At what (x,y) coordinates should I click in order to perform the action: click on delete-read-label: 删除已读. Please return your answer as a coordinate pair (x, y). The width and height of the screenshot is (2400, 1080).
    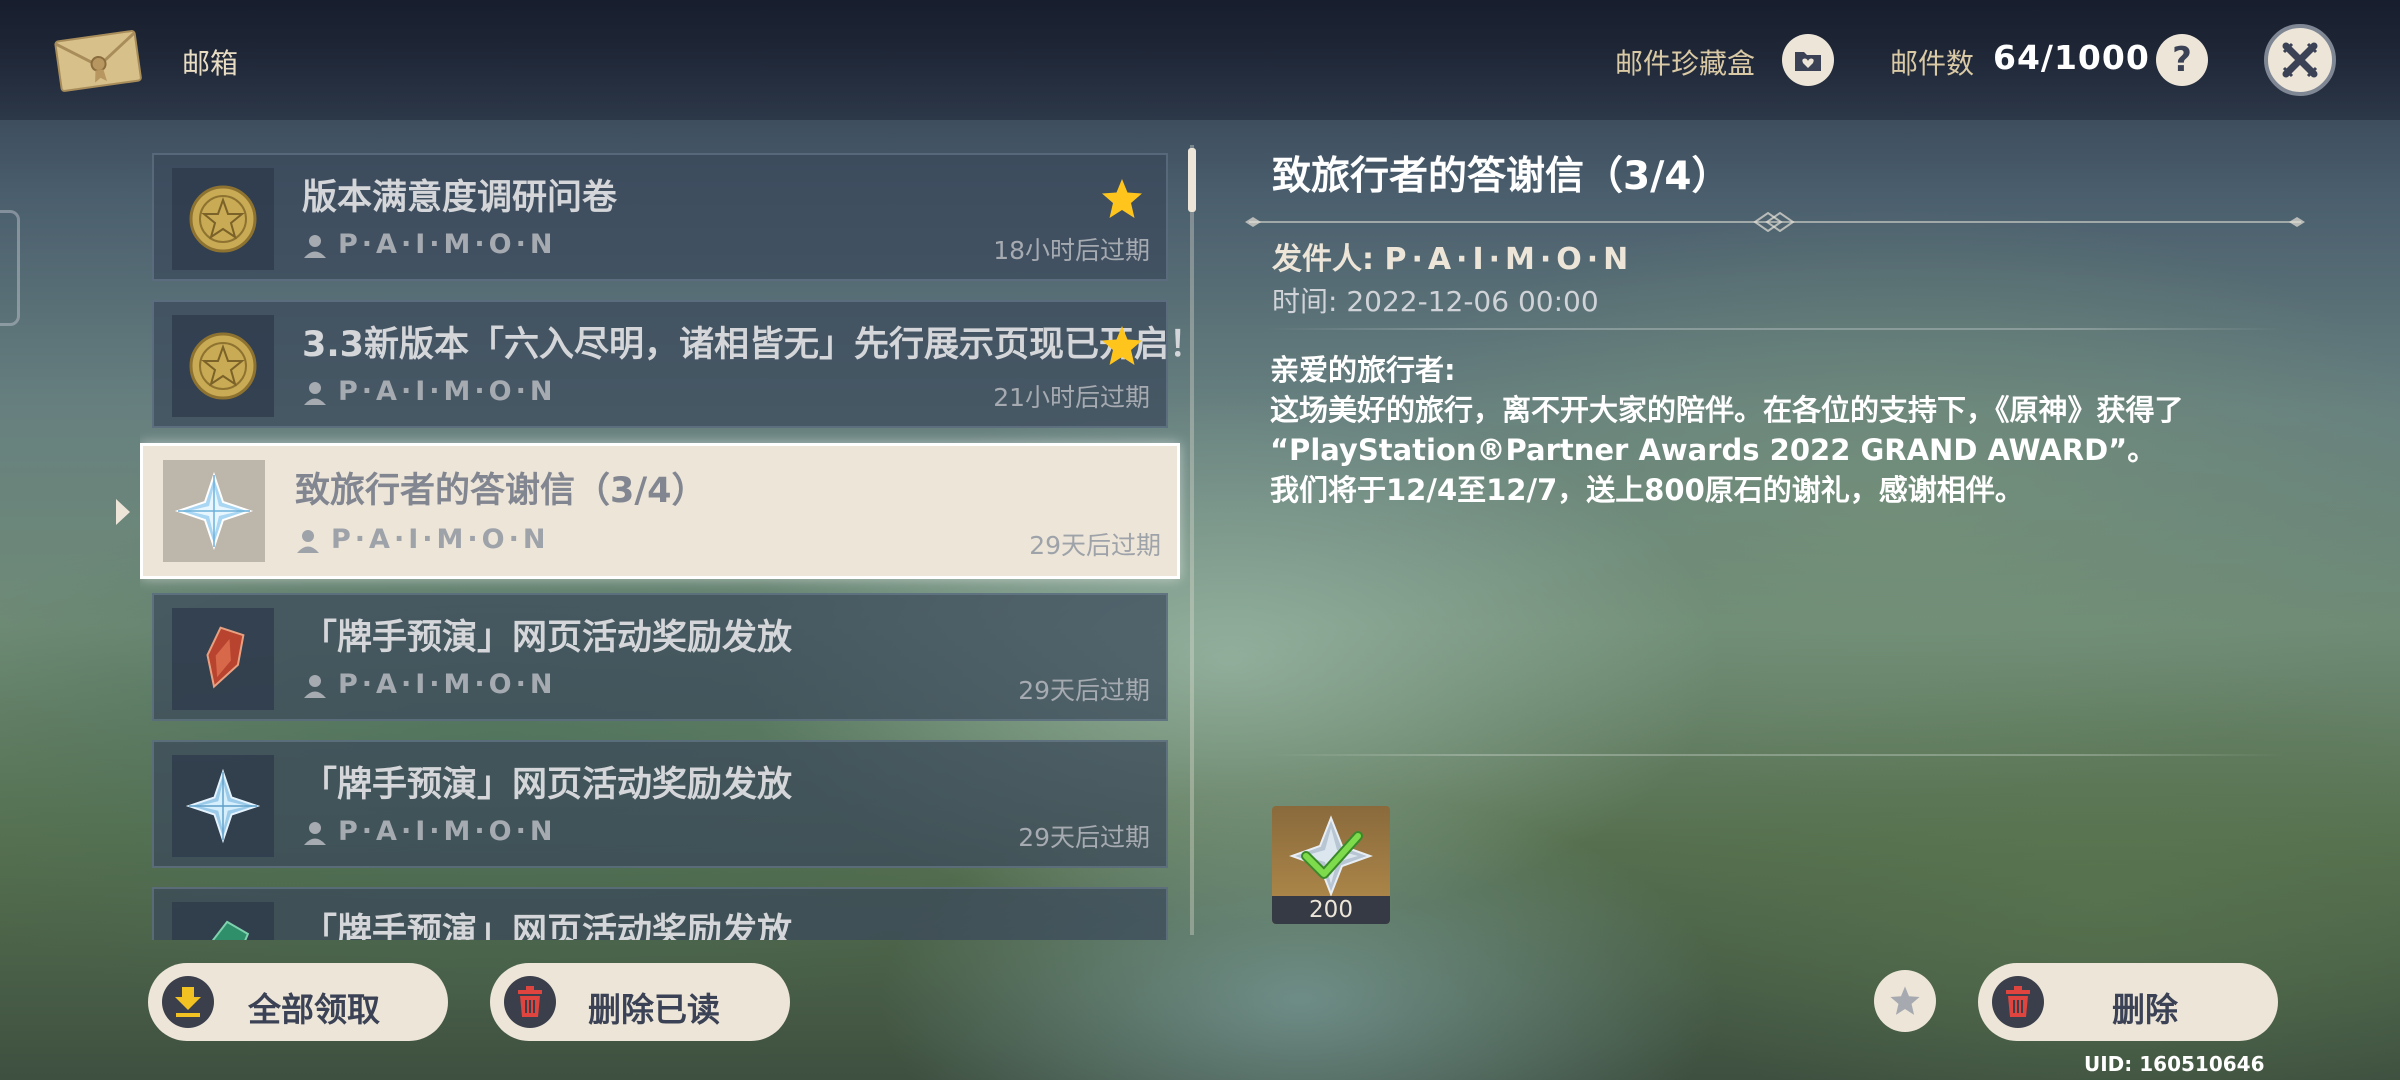
    Looking at the image, I should click on (654, 1009).